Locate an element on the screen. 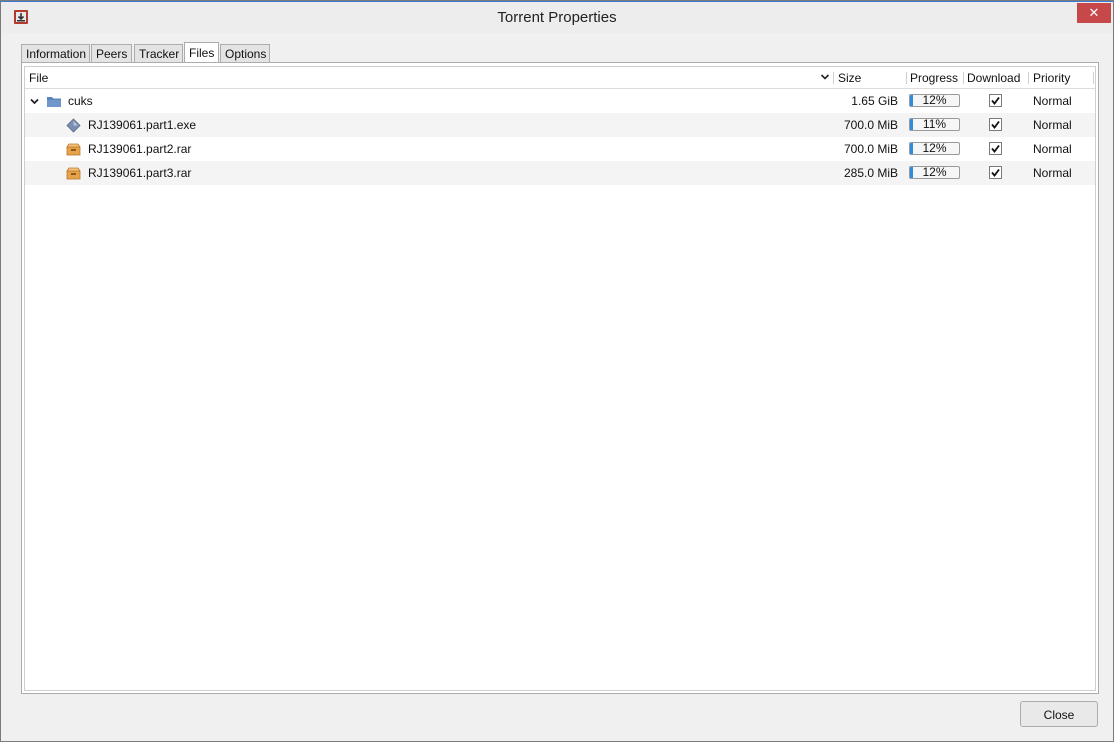 Image resolution: width=1114 pixels, height=742 pixels. column-header: File Size Progress Download Priority is located at coordinates (560, 78).